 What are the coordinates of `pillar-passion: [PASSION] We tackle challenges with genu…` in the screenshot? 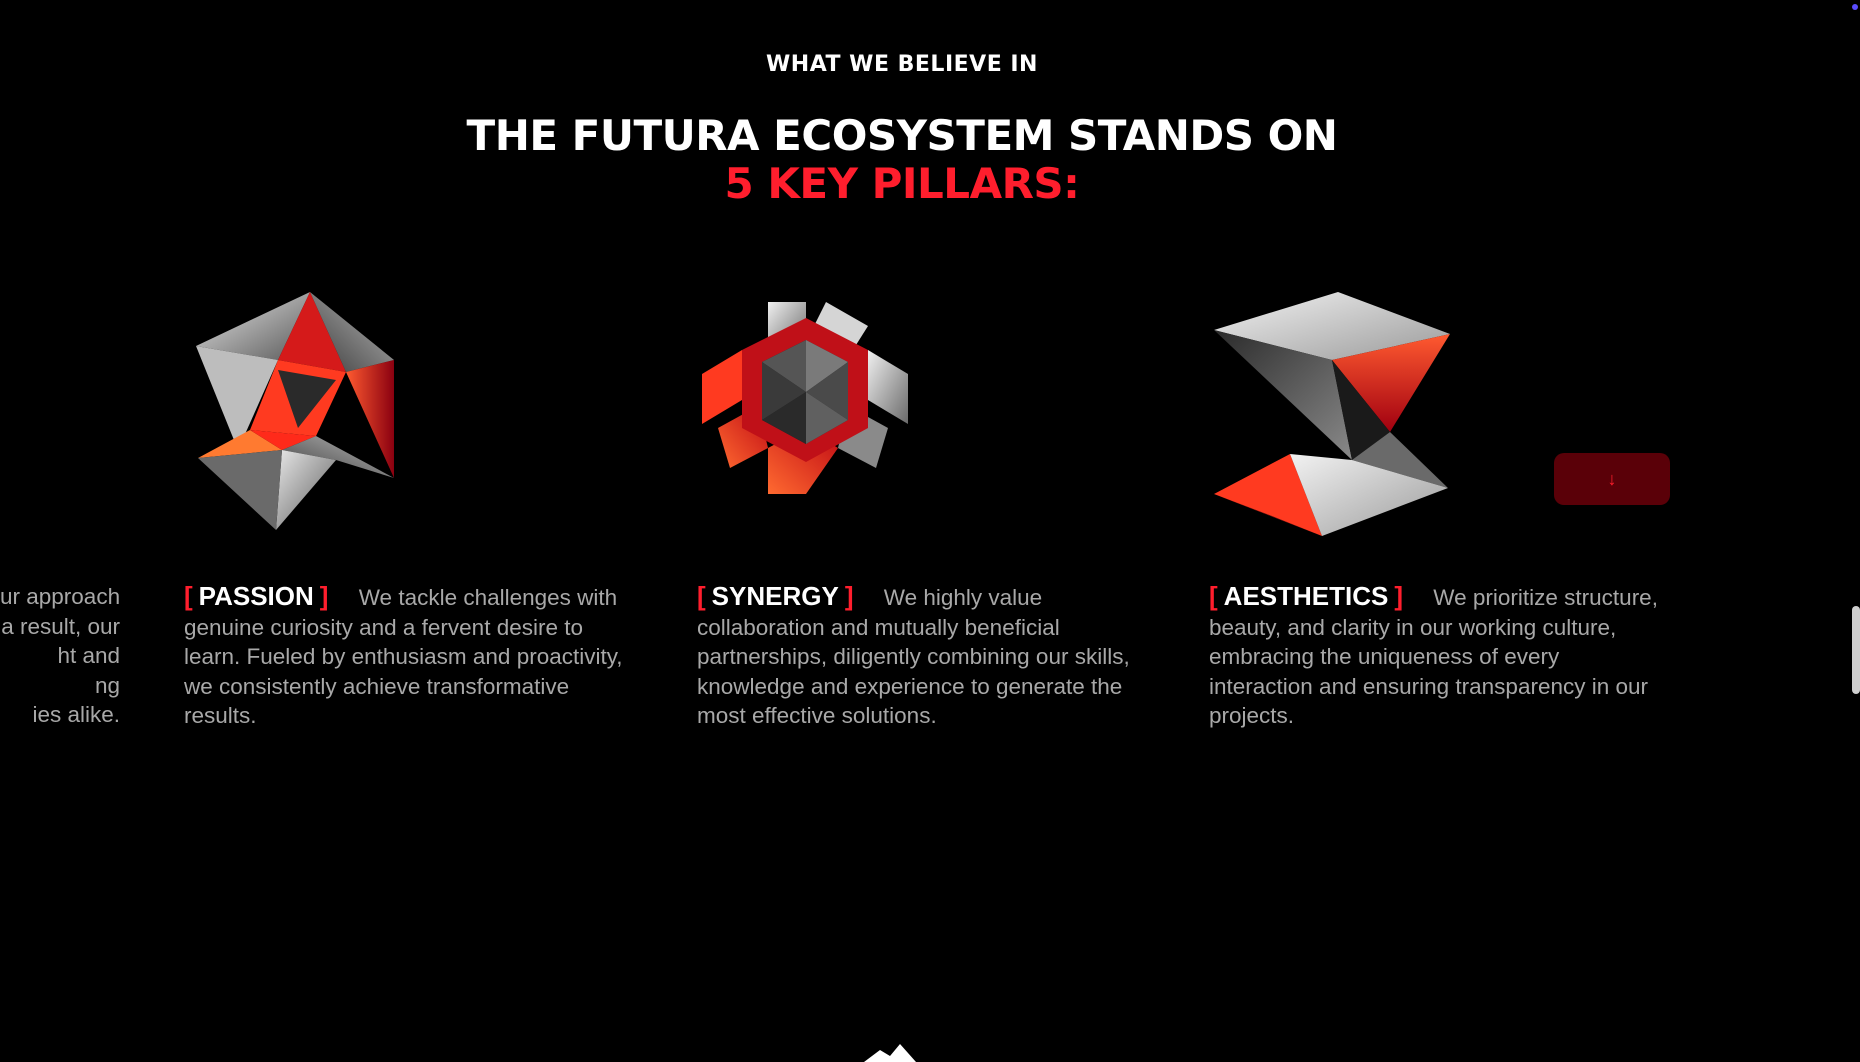 It's located at (414, 656).